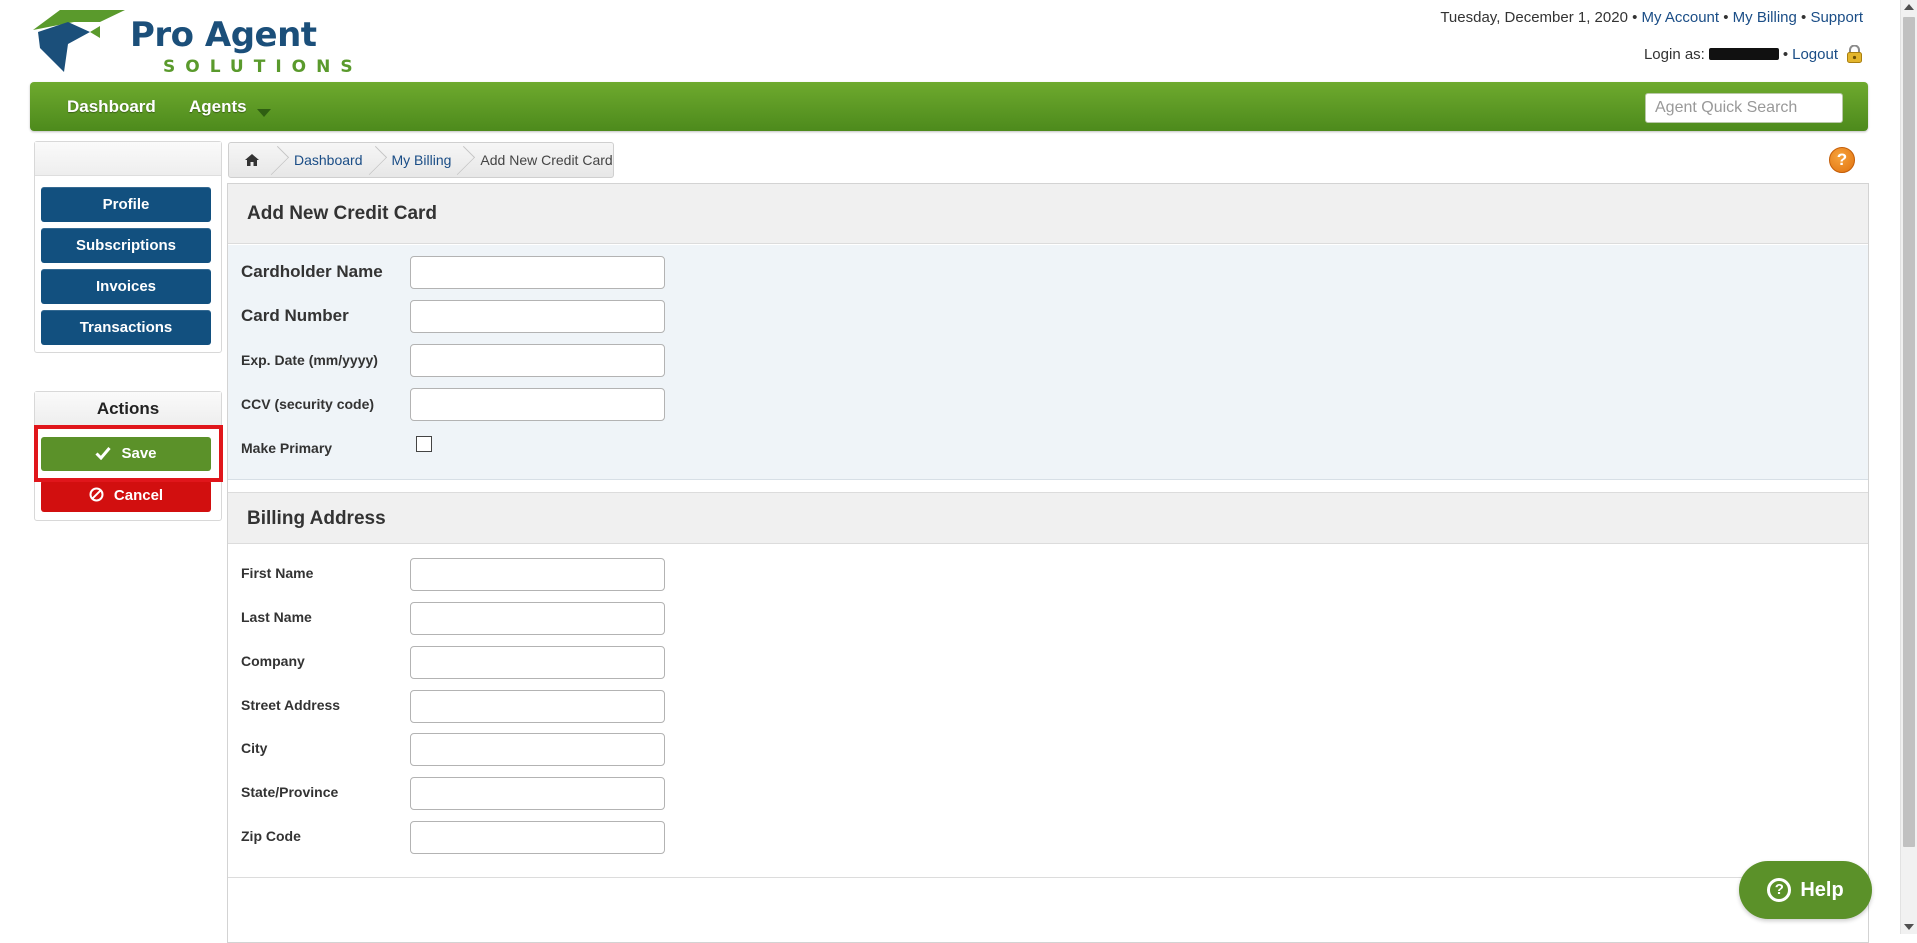 The image size is (1917, 943). What do you see at coordinates (295, 315) in the screenshot?
I see `card-number-label: Card Number` at bounding box center [295, 315].